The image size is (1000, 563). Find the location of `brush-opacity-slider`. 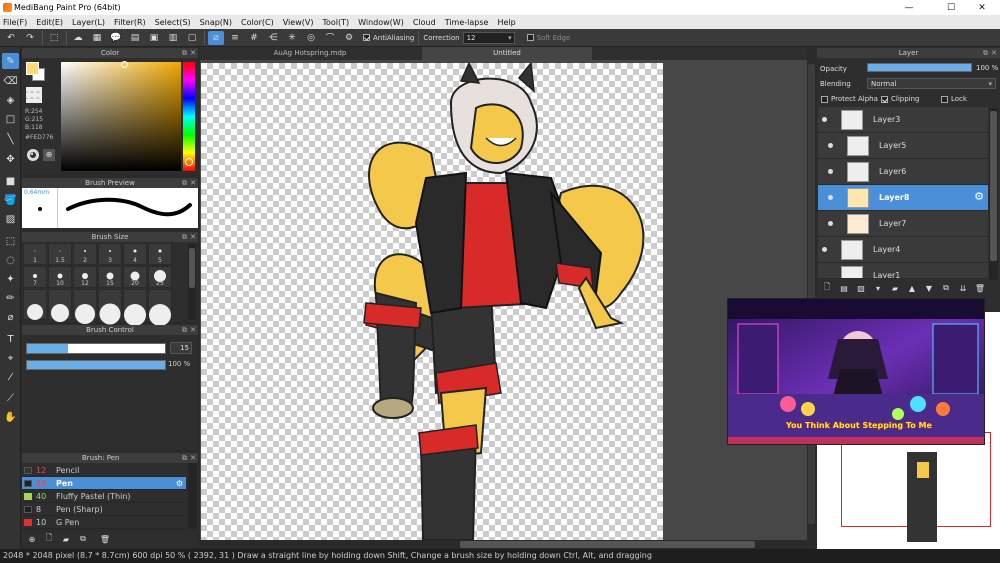

brush-opacity-slider is located at coordinates (96, 365).